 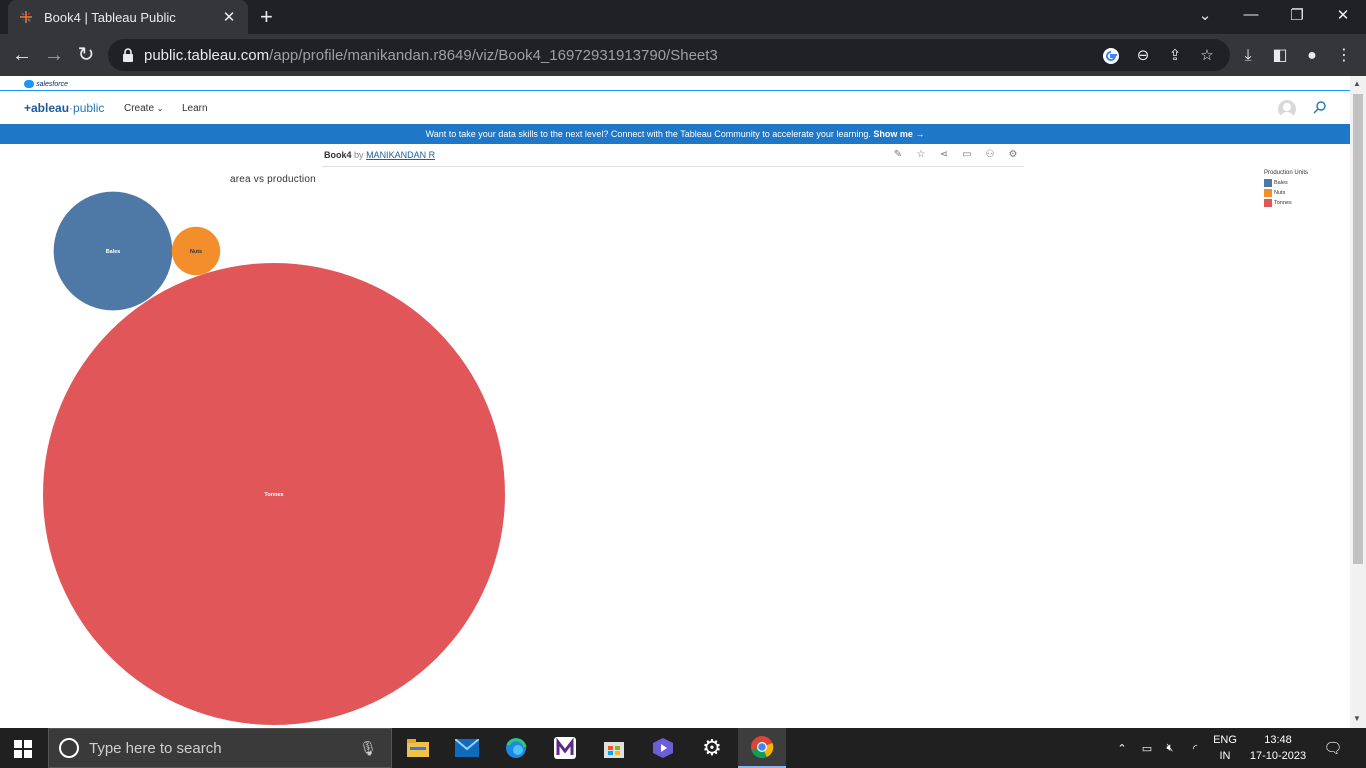 I want to click on legend-item-nuts: Nuts, so click(x=1286, y=193).